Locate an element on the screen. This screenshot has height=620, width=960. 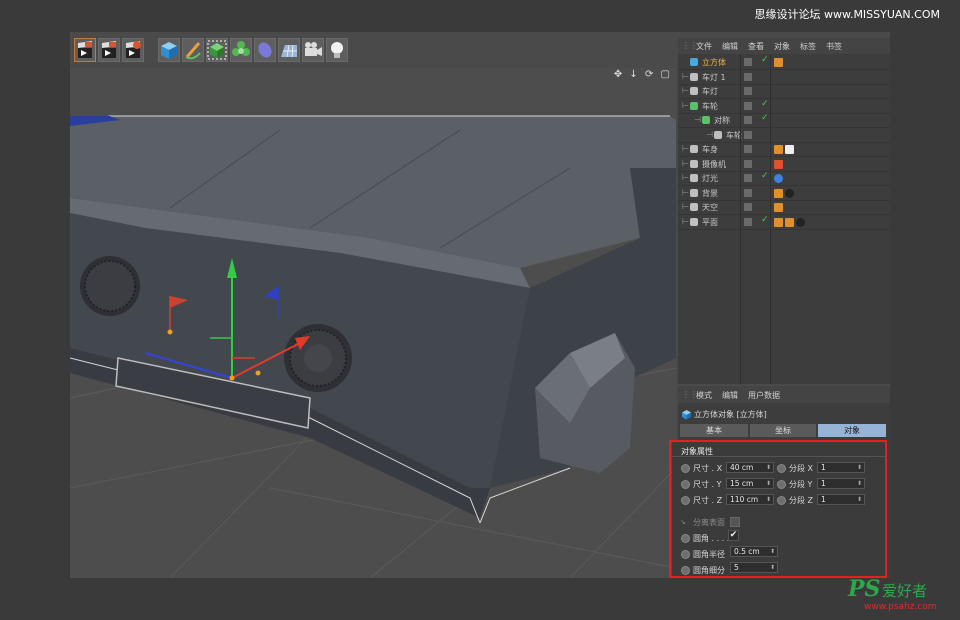
tab-coord: 坐标 is located at coordinates (783, 430).